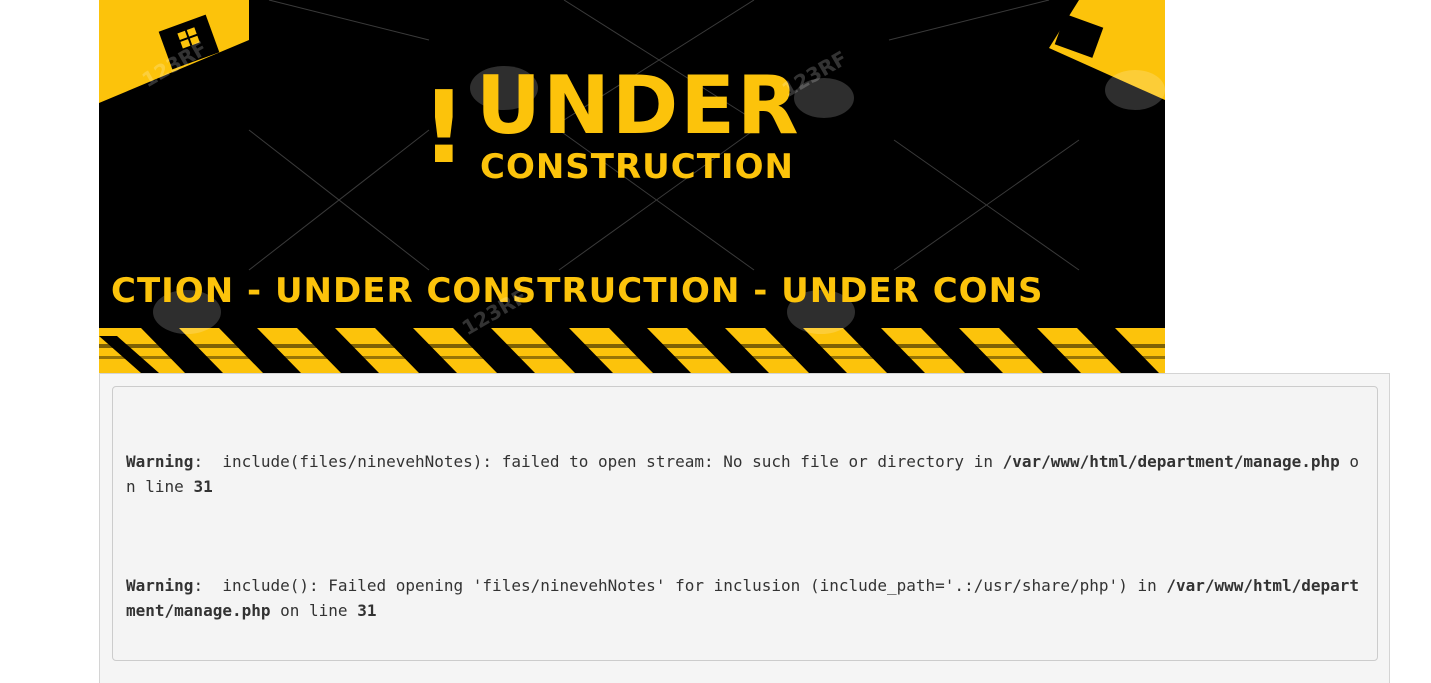  I want to click on banner-headline: UNDER, so click(638, 105).